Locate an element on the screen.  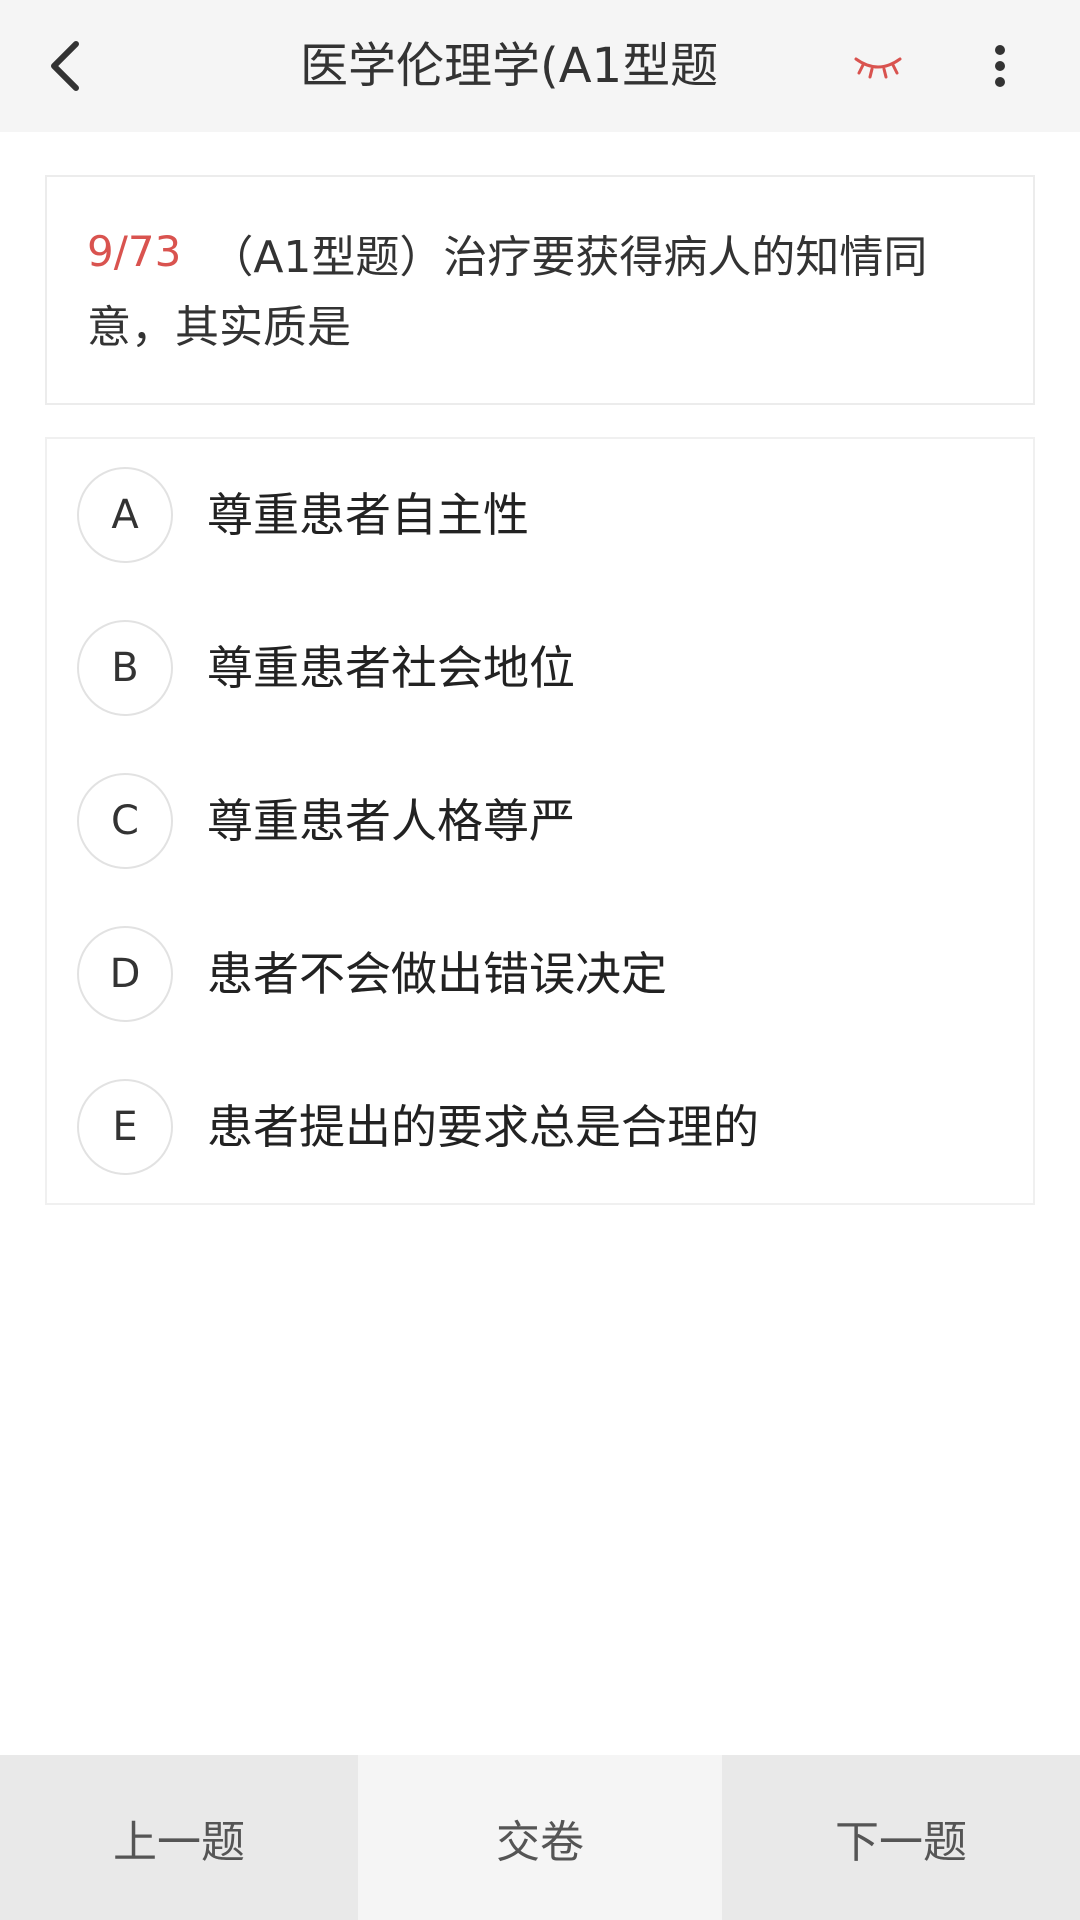
submit-exam-button: 交卷 is located at coordinates (540, 1837).